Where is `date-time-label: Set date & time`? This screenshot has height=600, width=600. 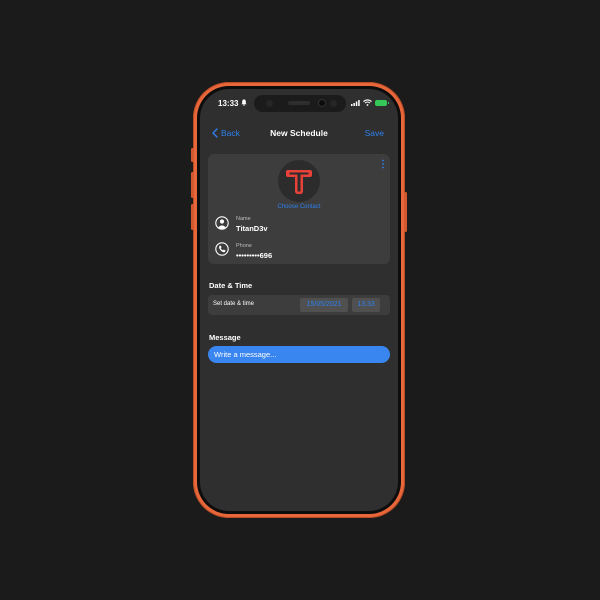
date-time-label: Set date & time is located at coordinates (234, 304).